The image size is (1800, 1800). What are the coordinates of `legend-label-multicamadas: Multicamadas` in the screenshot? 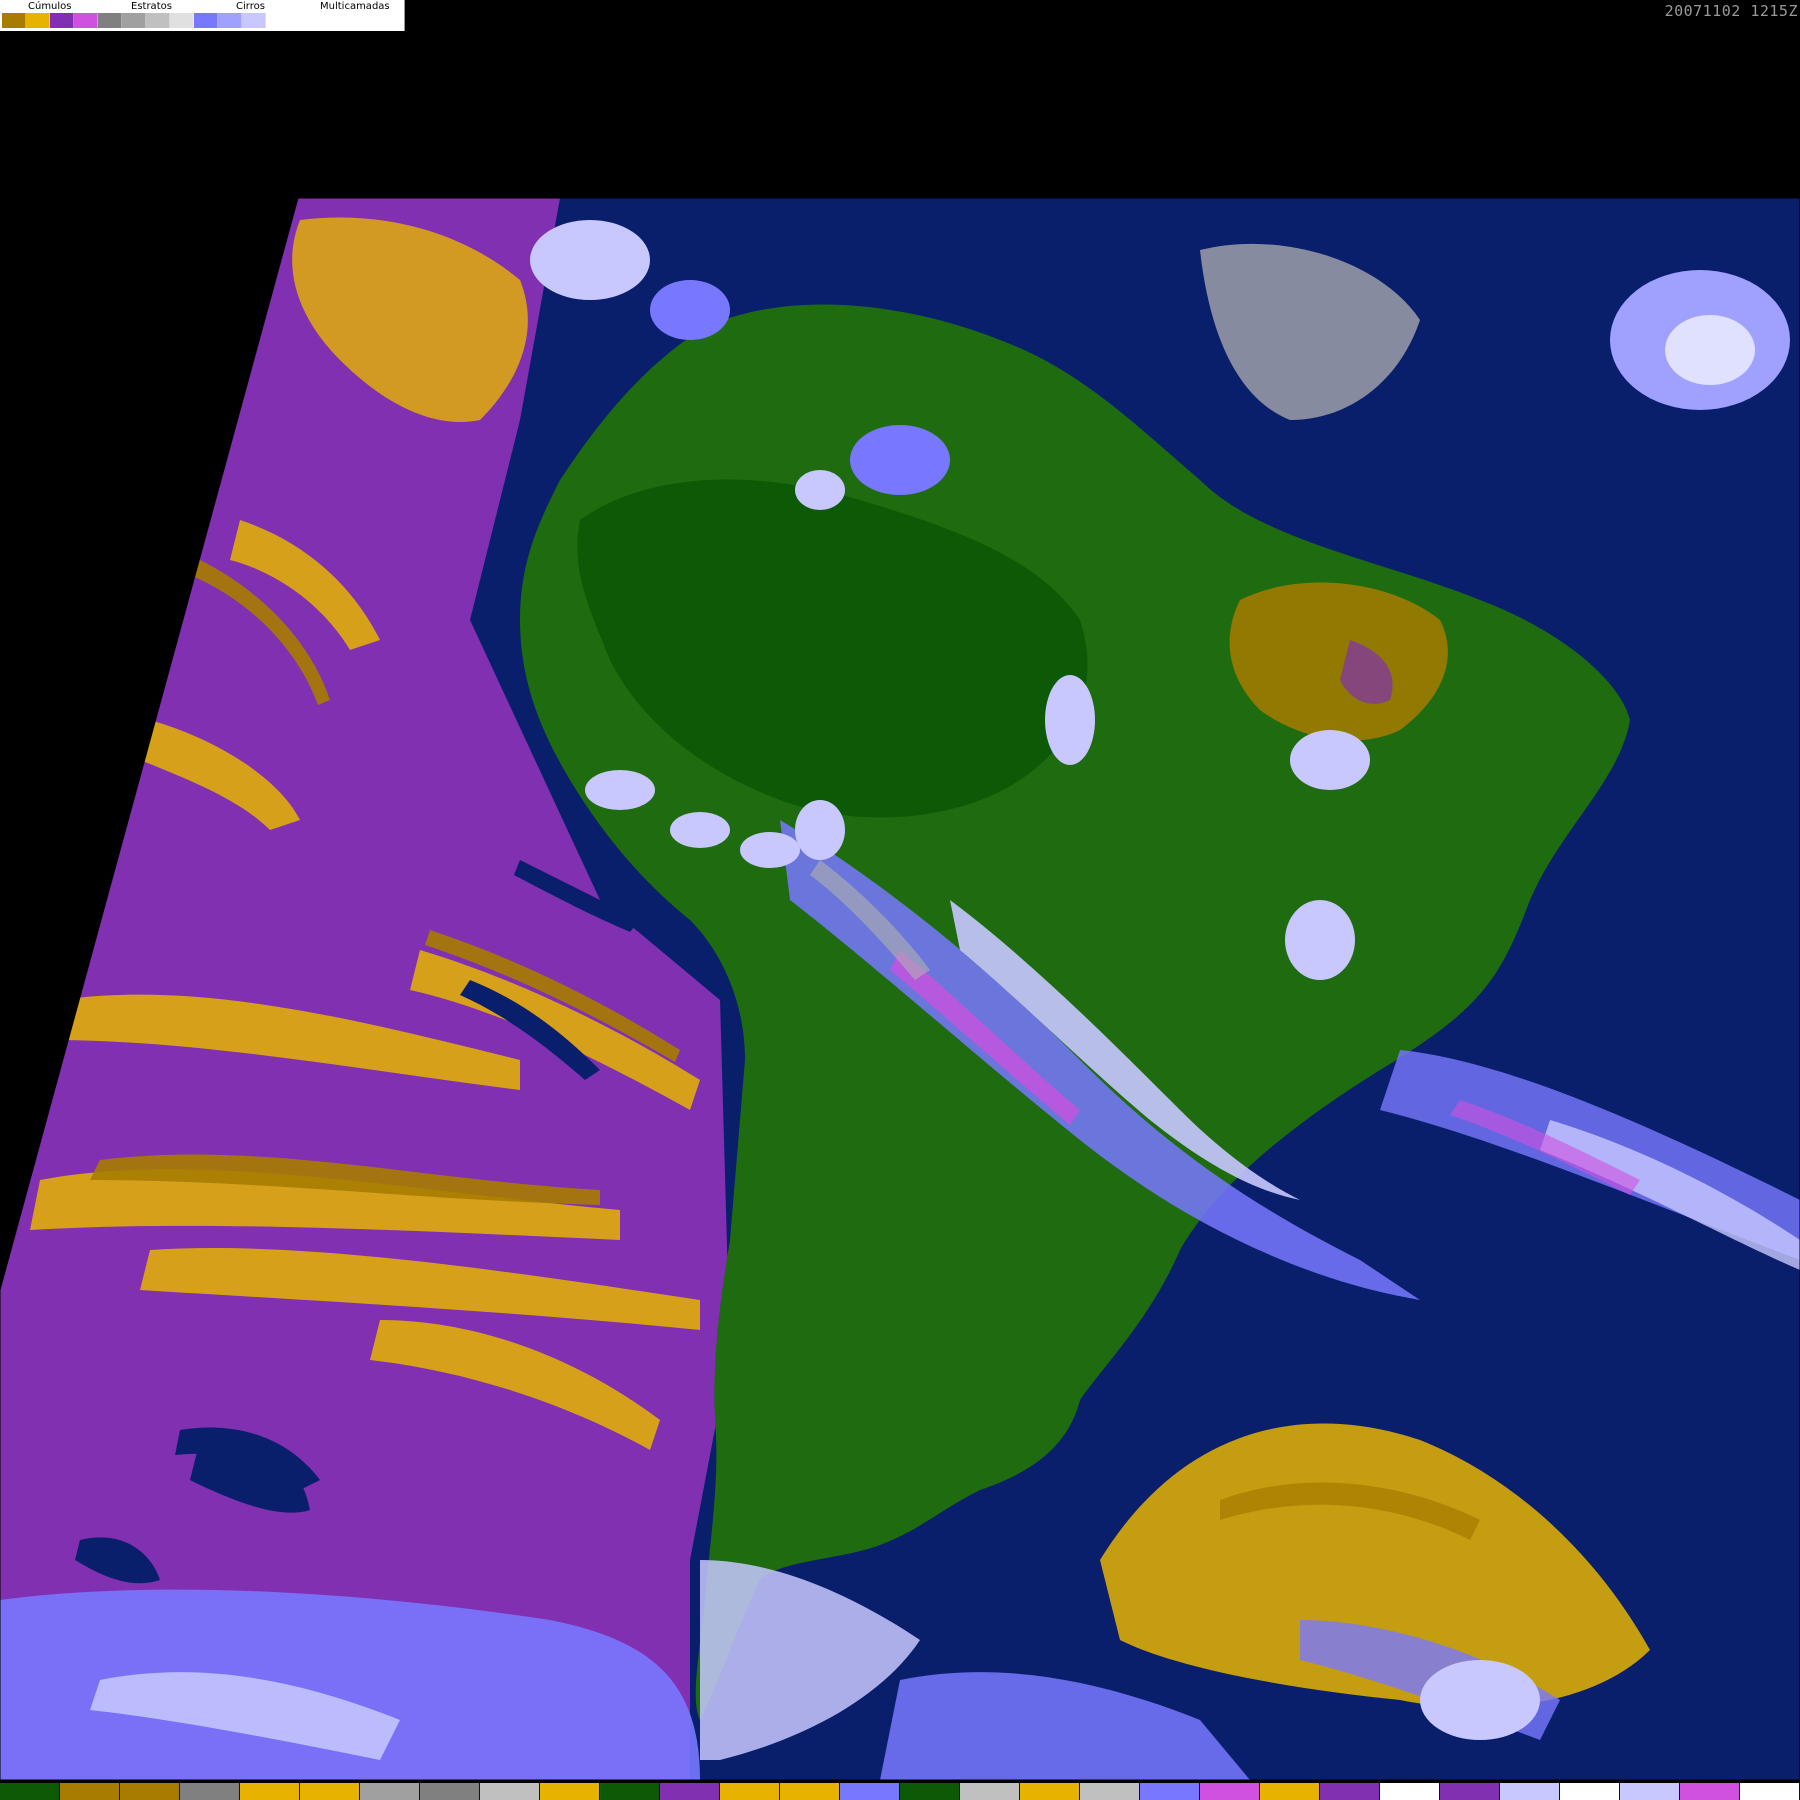 It's located at (355, 6).